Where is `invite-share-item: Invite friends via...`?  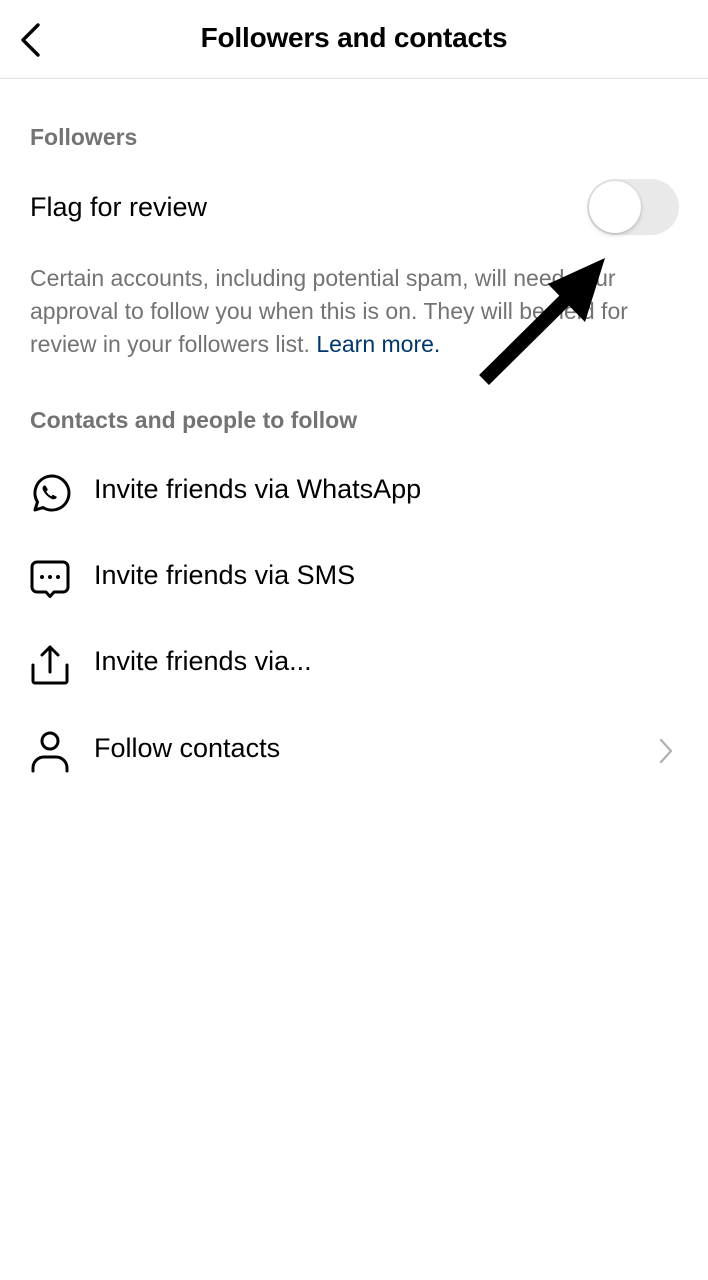
invite-share-item: Invite friends via... is located at coordinates (354, 664).